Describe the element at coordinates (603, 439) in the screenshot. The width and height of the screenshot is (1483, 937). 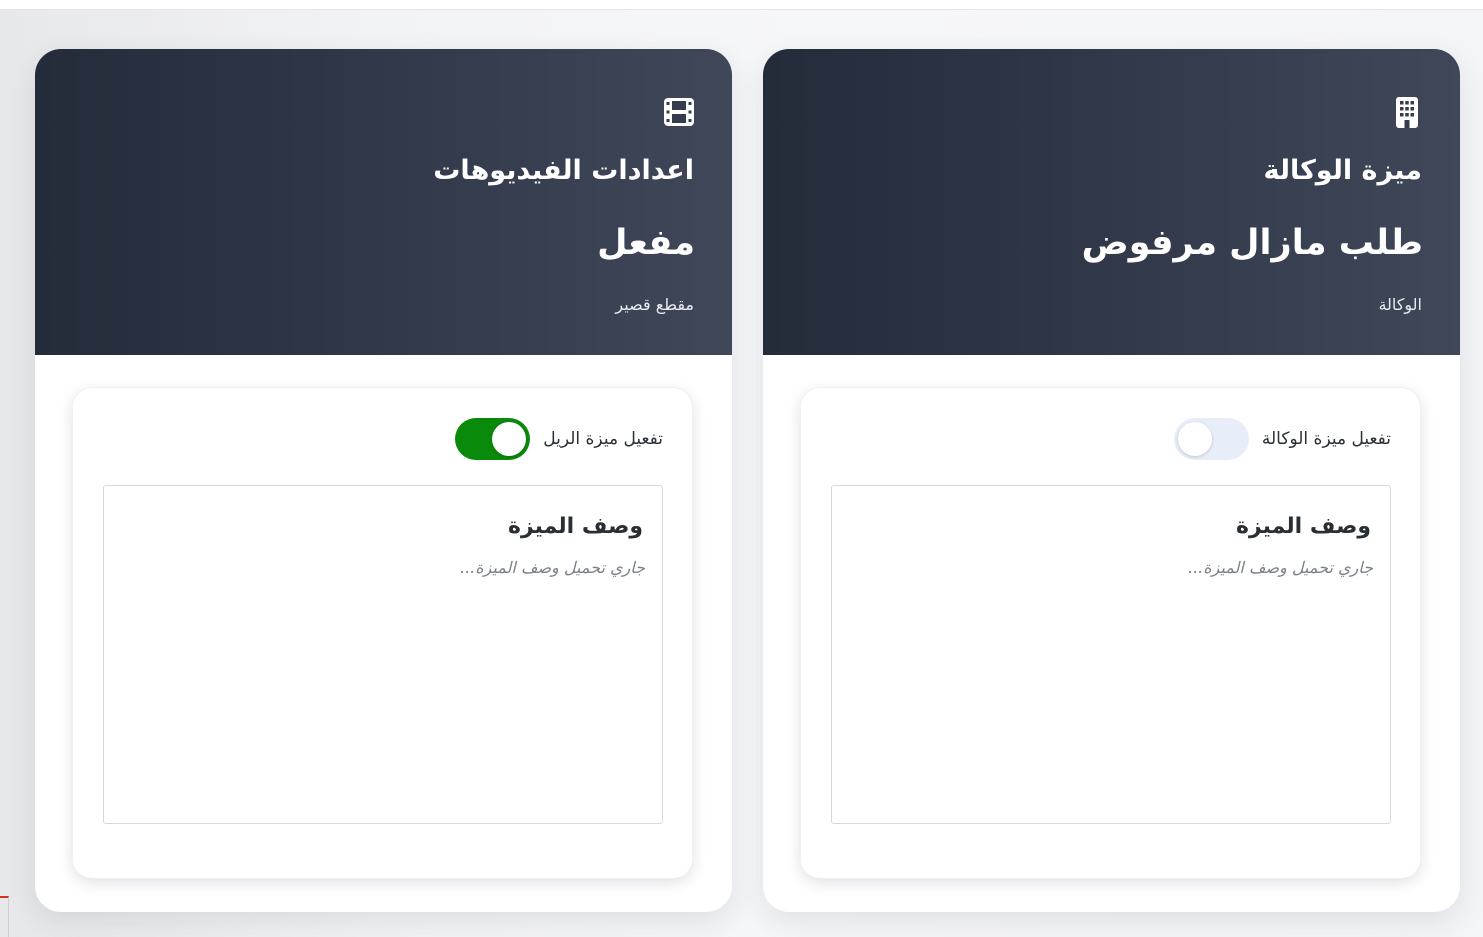
I see `reel-toggle-label: تفعيل ميزة الريل` at that location.